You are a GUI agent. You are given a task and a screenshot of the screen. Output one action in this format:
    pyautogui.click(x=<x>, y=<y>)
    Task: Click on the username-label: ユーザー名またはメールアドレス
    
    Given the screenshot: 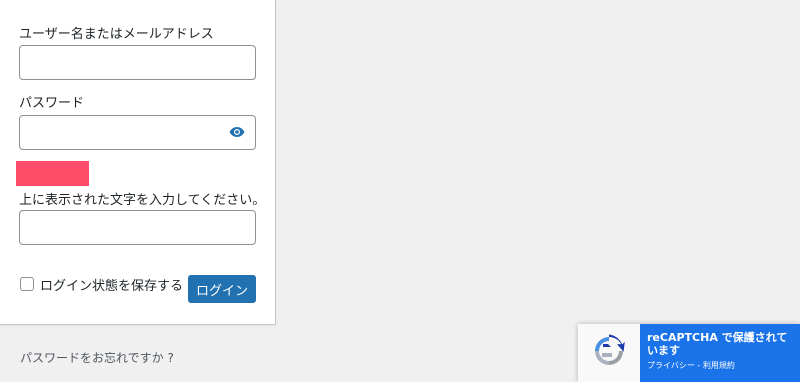 What is the action you would take?
    pyautogui.click(x=116, y=34)
    